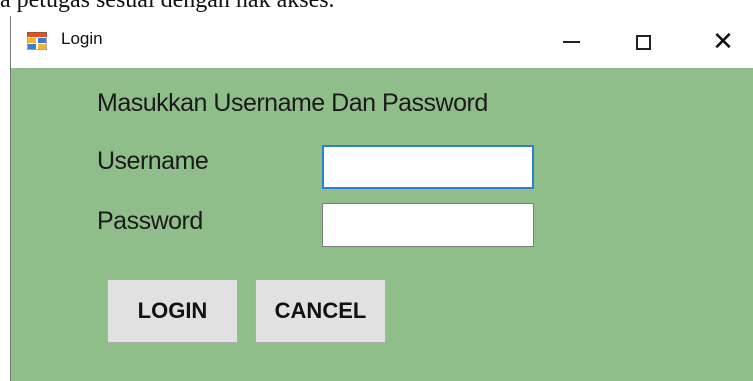 Image resolution: width=753 pixels, height=381 pixels. I want to click on username-field, so click(428, 167).